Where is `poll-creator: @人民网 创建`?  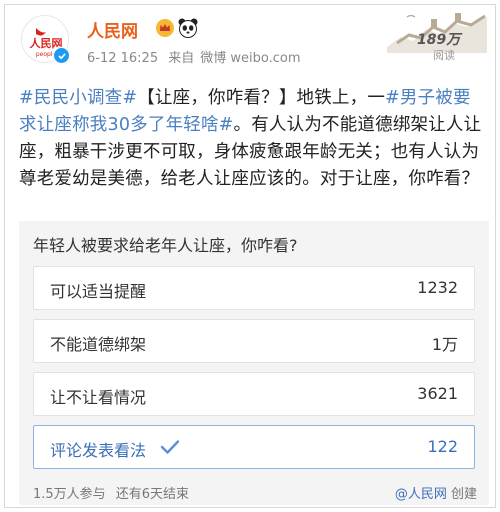
poll-creator: @人民网 创建 is located at coordinates (436, 492).